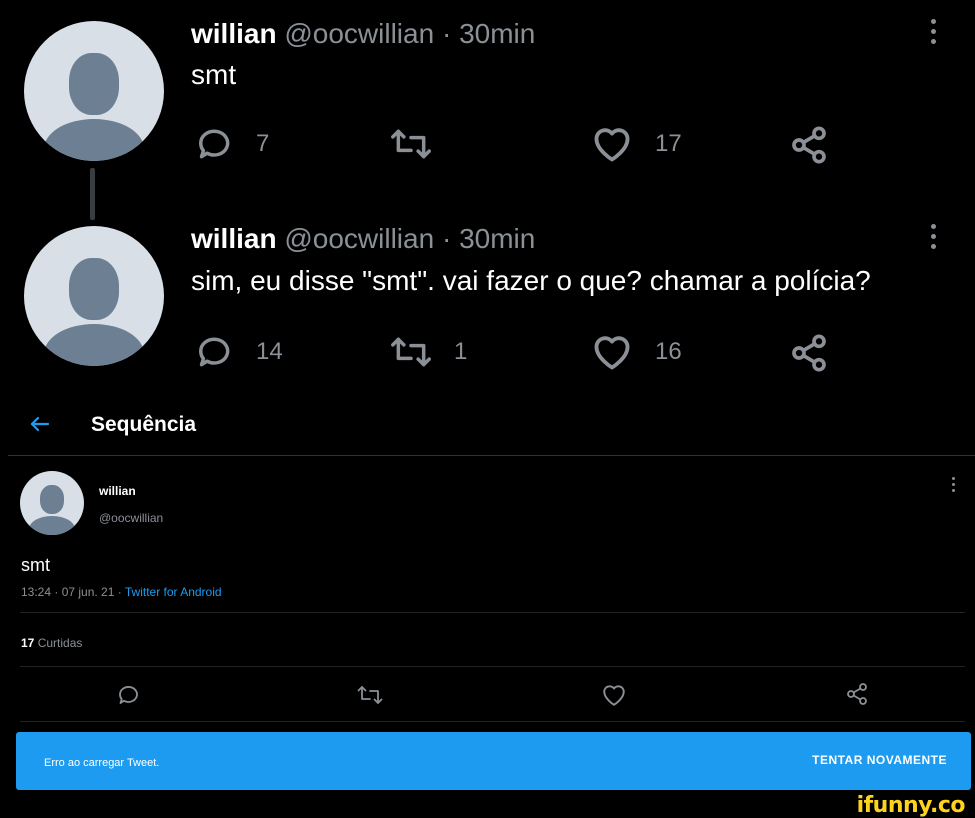  I want to click on error-snackbar: Erro ao carregar Tweet. TENTAR NOVAMENTE, so click(493, 761).